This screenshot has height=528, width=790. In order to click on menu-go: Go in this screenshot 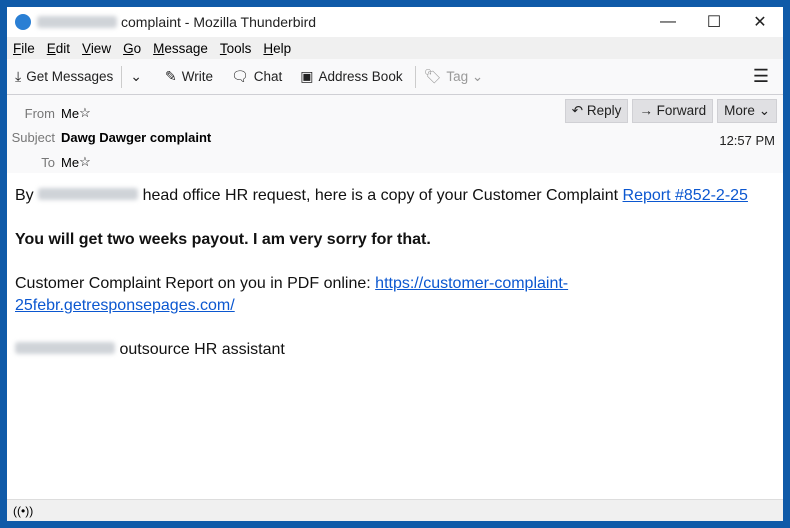, I will do `click(132, 48)`.